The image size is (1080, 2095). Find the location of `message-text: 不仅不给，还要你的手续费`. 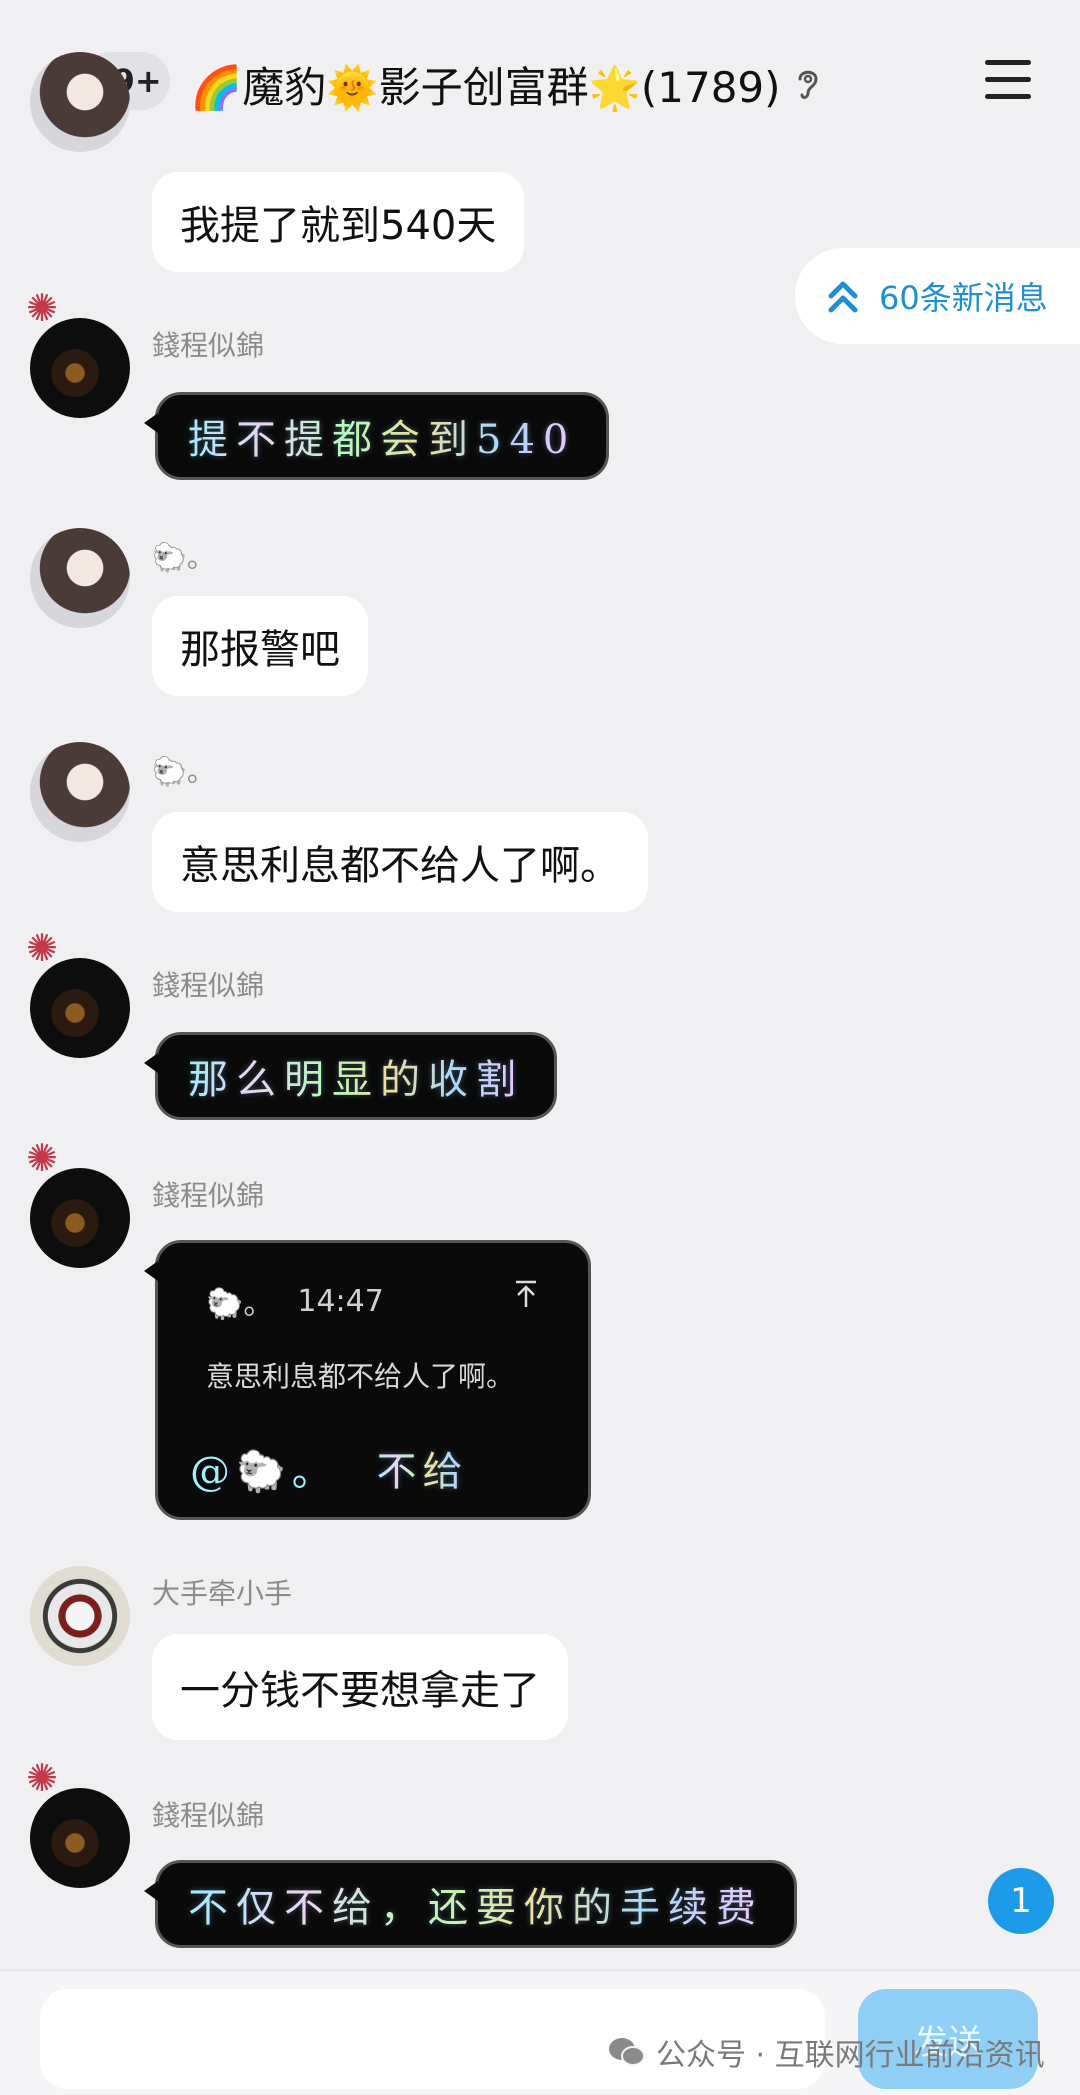

message-text: 不仅不给，还要你的手续费 is located at coordinates (476, 1904).